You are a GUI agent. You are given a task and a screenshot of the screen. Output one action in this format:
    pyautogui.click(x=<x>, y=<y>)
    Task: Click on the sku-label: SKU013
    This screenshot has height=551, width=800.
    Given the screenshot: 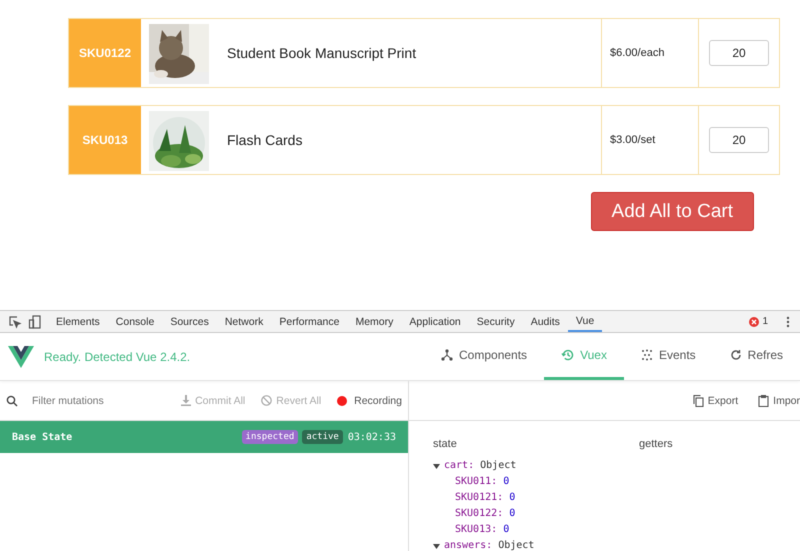 What is the action you would take?
    pyautogui.click(x=105, y=140)
    